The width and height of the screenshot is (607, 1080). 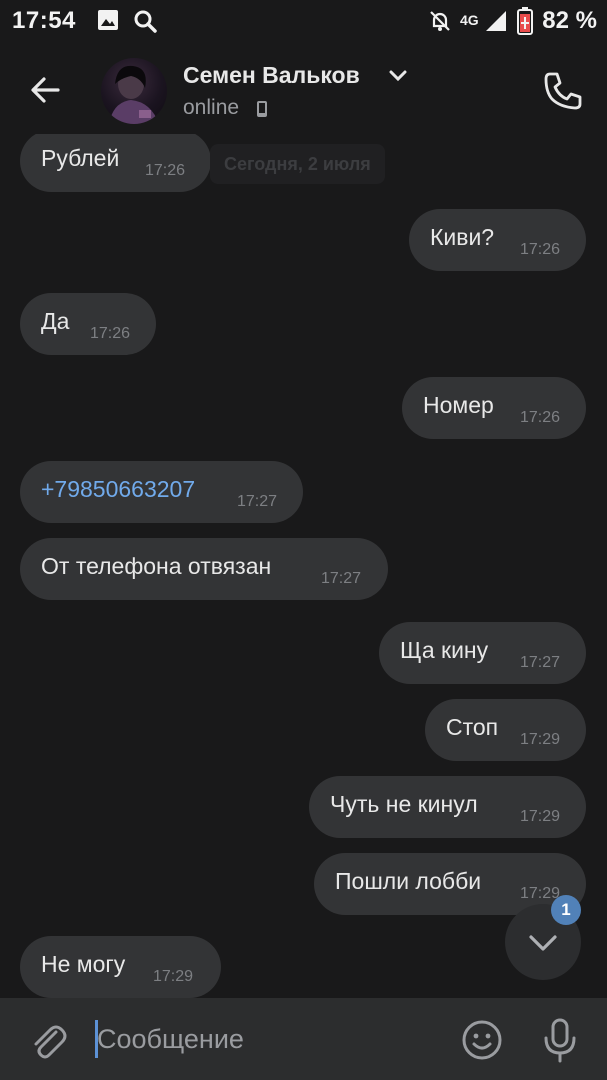 I want to click on message-outgoing: Ща кину 17:27, so click(x=482, y=653).